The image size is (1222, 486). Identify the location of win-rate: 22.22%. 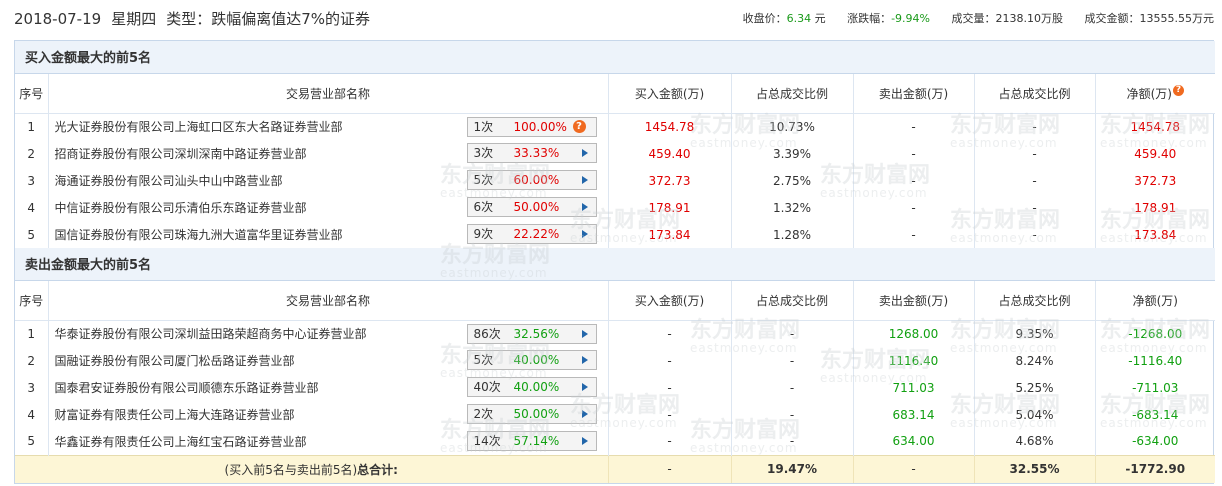
(536, 234).